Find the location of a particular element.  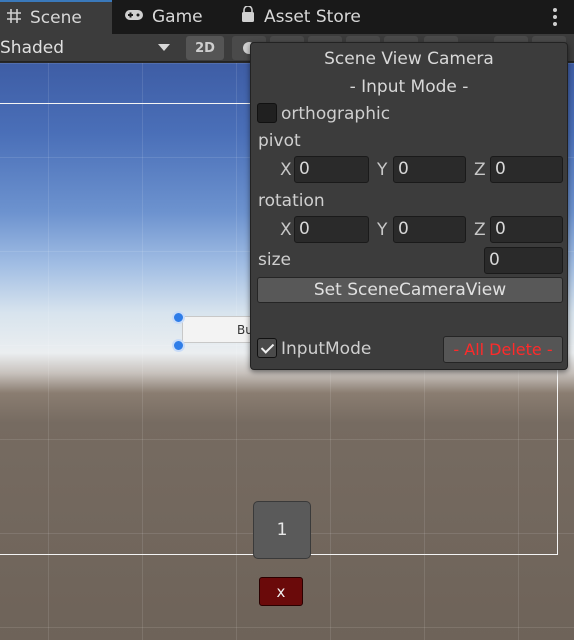

rotation-label: rotation is located at coordinates (291, 201).